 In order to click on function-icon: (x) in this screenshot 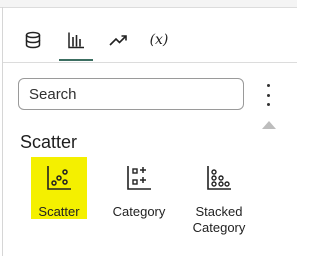, I will do `click(159, 40)`.